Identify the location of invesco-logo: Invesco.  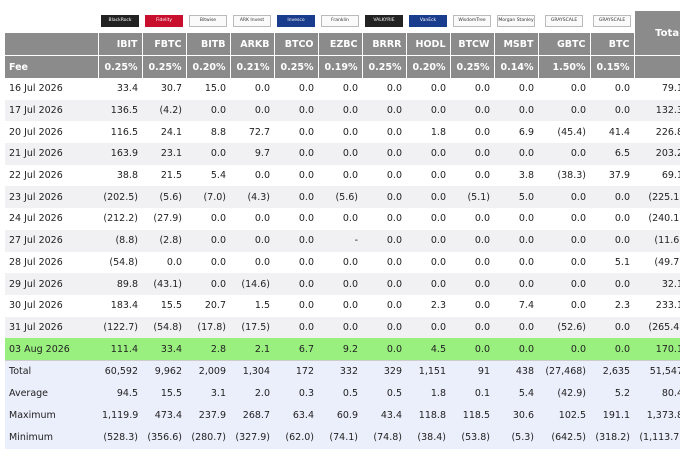
(296, 20).